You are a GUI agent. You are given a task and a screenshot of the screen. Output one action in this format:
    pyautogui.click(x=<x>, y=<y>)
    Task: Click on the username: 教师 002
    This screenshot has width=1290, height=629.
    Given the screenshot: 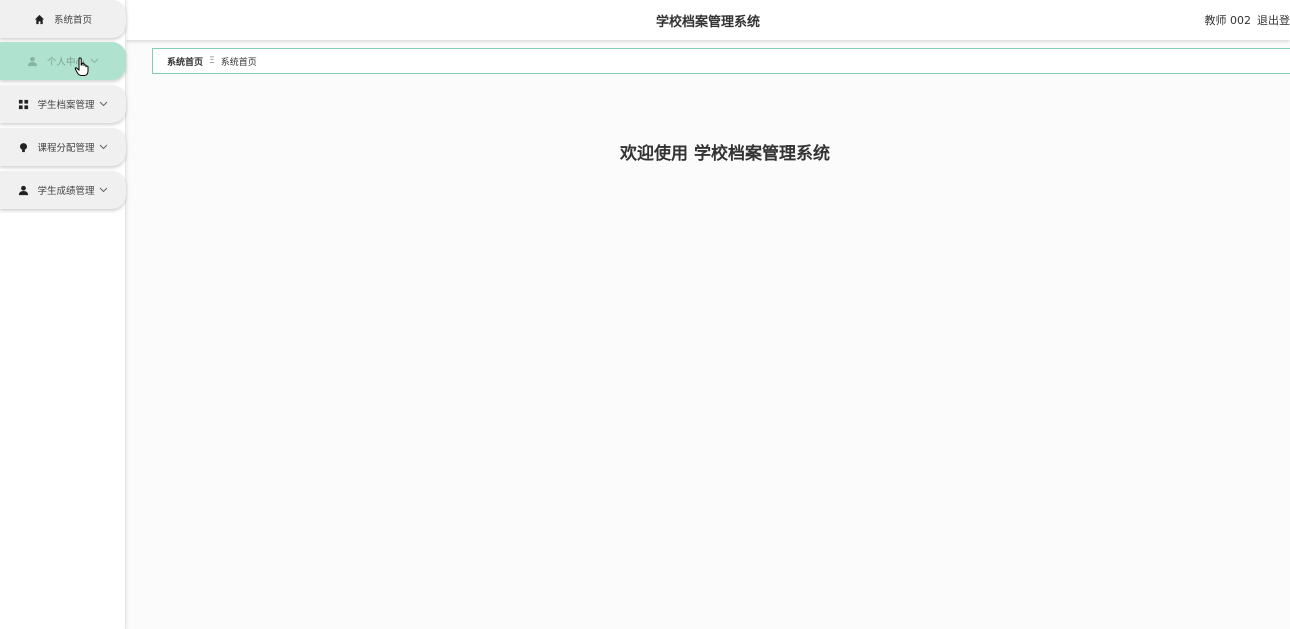 What is the action you would take?
    pyautogui.click(x=1228, y=20)
    